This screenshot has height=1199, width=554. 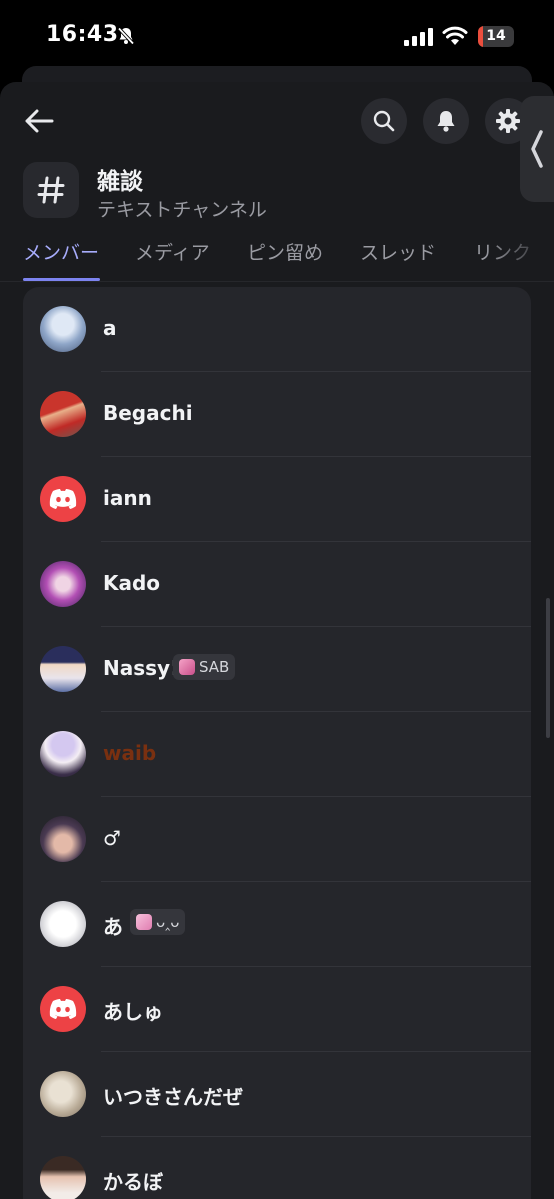 I want to click on tab-threads: スレッド, so click(x=398, y=251).